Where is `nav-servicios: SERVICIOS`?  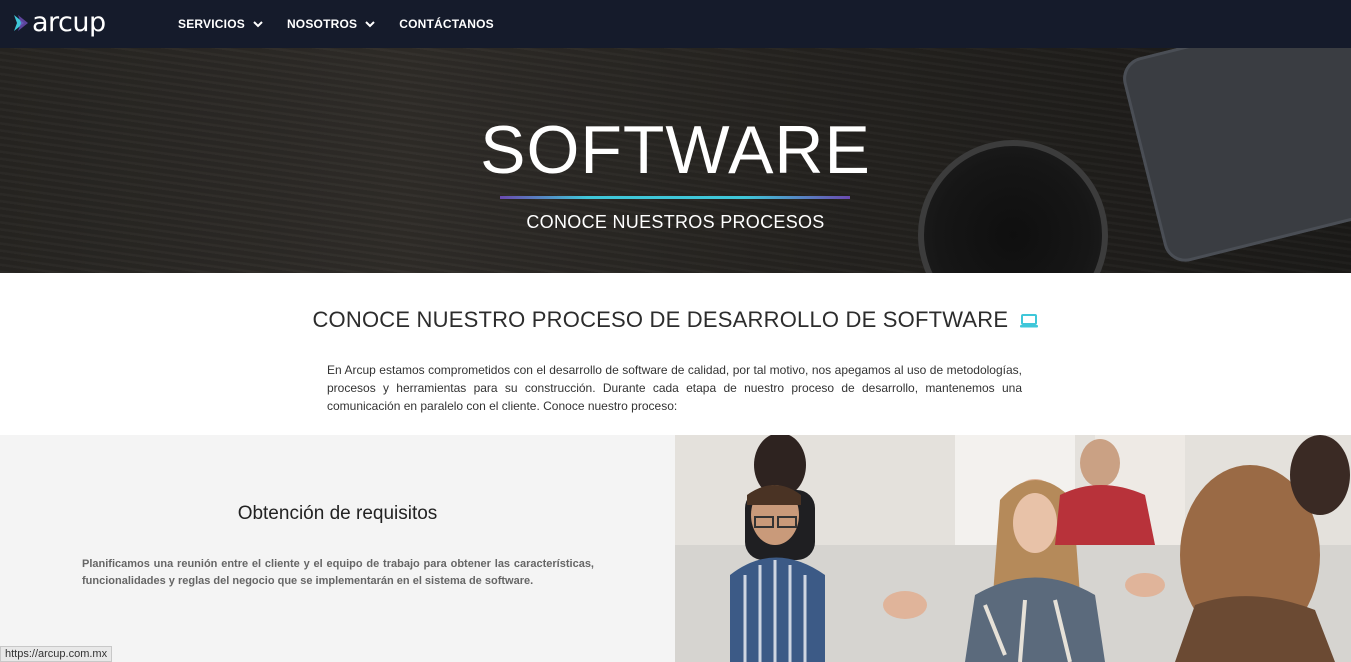
nav-servicios: SERVICIOS is located at coordinates (220, 24).